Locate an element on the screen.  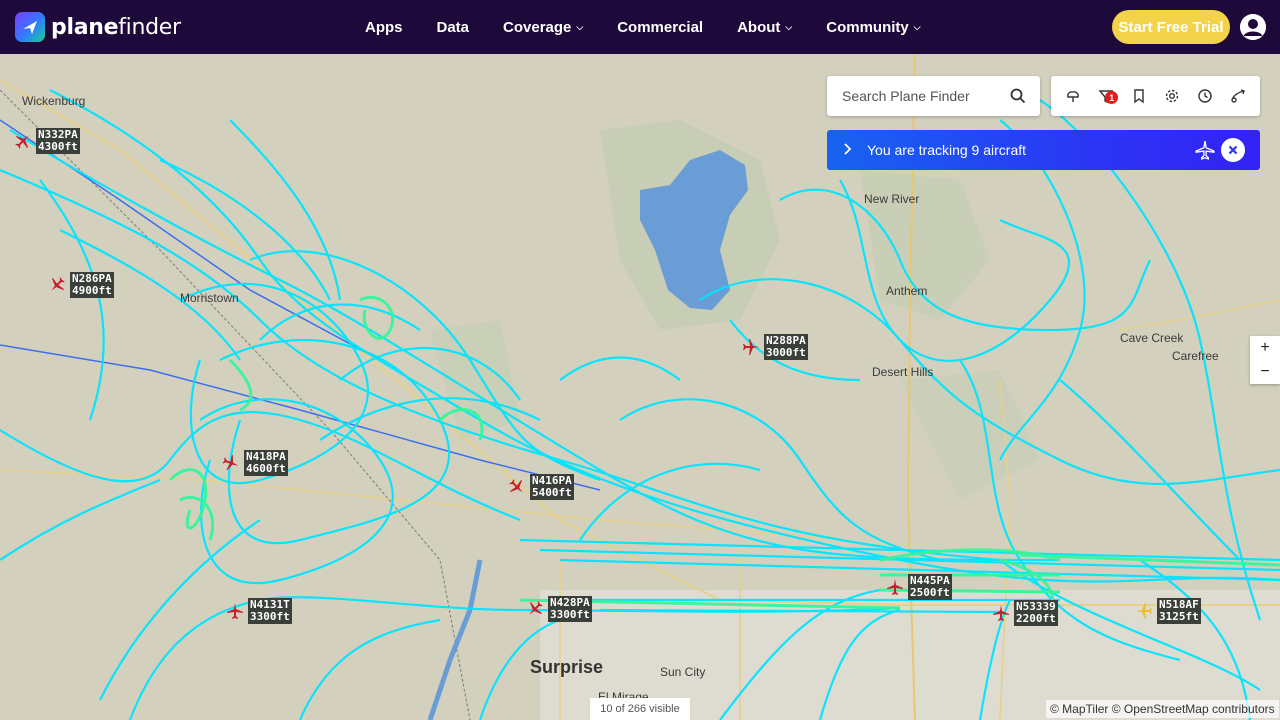
tracking-text: You are tracking 9 aircraft is located at coordinates (947, 150).